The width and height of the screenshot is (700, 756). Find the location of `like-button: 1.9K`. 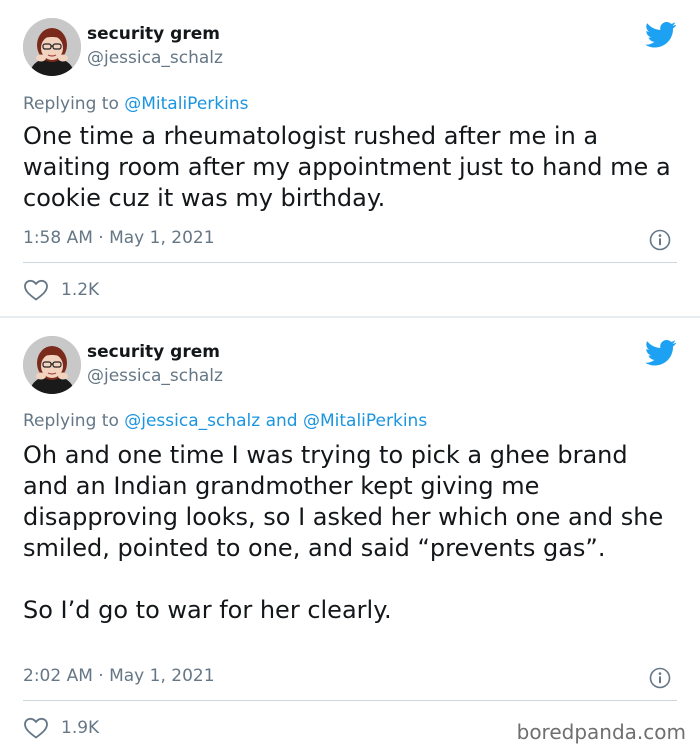

like-button: 1.9K is located at coordinates (61, 728).